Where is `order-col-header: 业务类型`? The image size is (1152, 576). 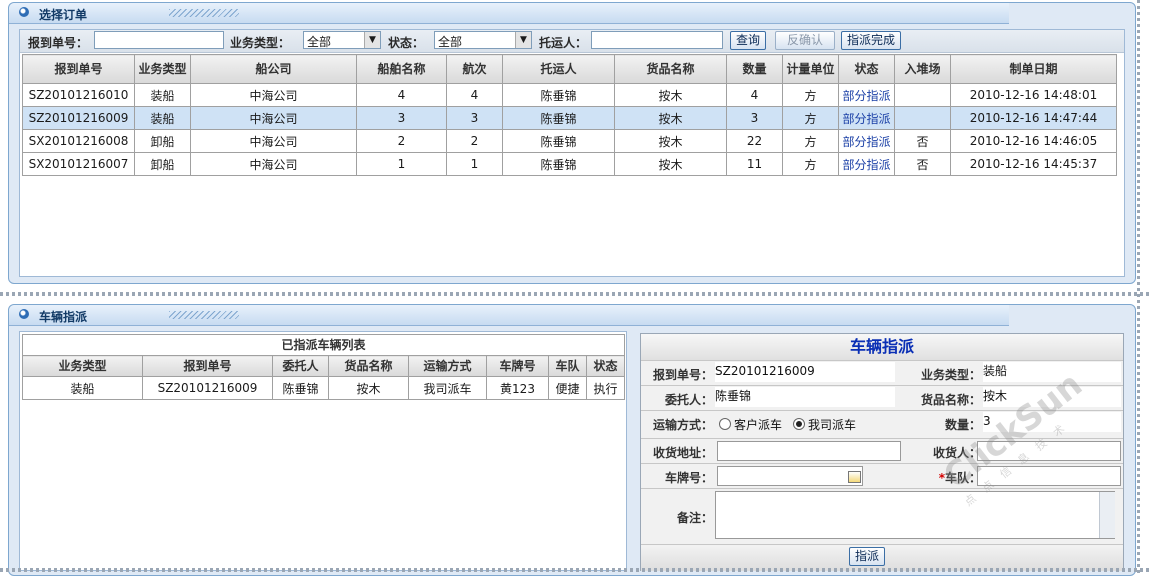
order-col-header: 业务类型 is located at coordinates (162, 69).